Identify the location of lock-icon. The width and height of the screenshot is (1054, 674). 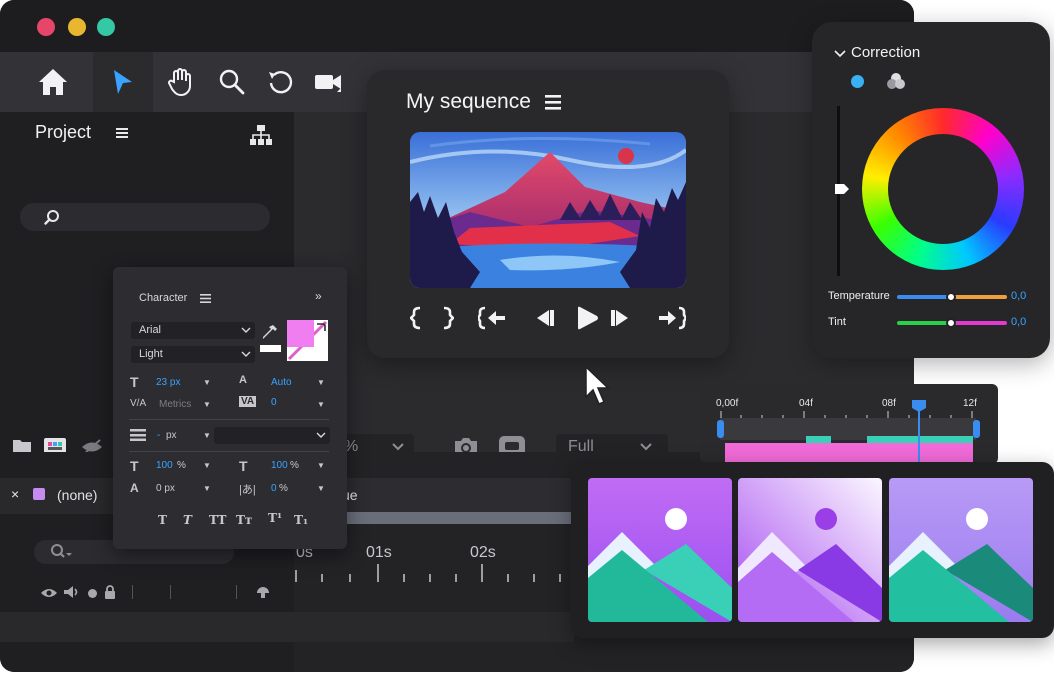
(110, 594).